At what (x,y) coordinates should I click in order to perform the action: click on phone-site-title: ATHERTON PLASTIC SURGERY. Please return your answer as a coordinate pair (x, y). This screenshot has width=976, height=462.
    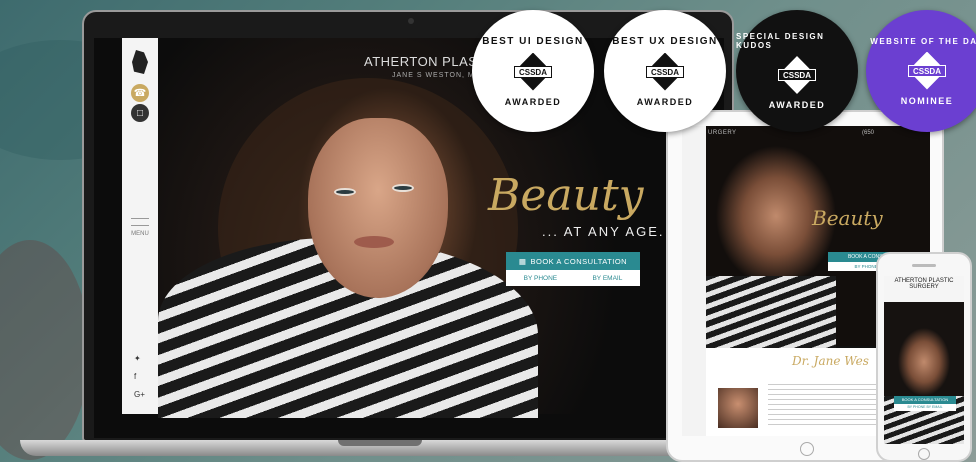
    Looking at the image, I should click on (924, 284).